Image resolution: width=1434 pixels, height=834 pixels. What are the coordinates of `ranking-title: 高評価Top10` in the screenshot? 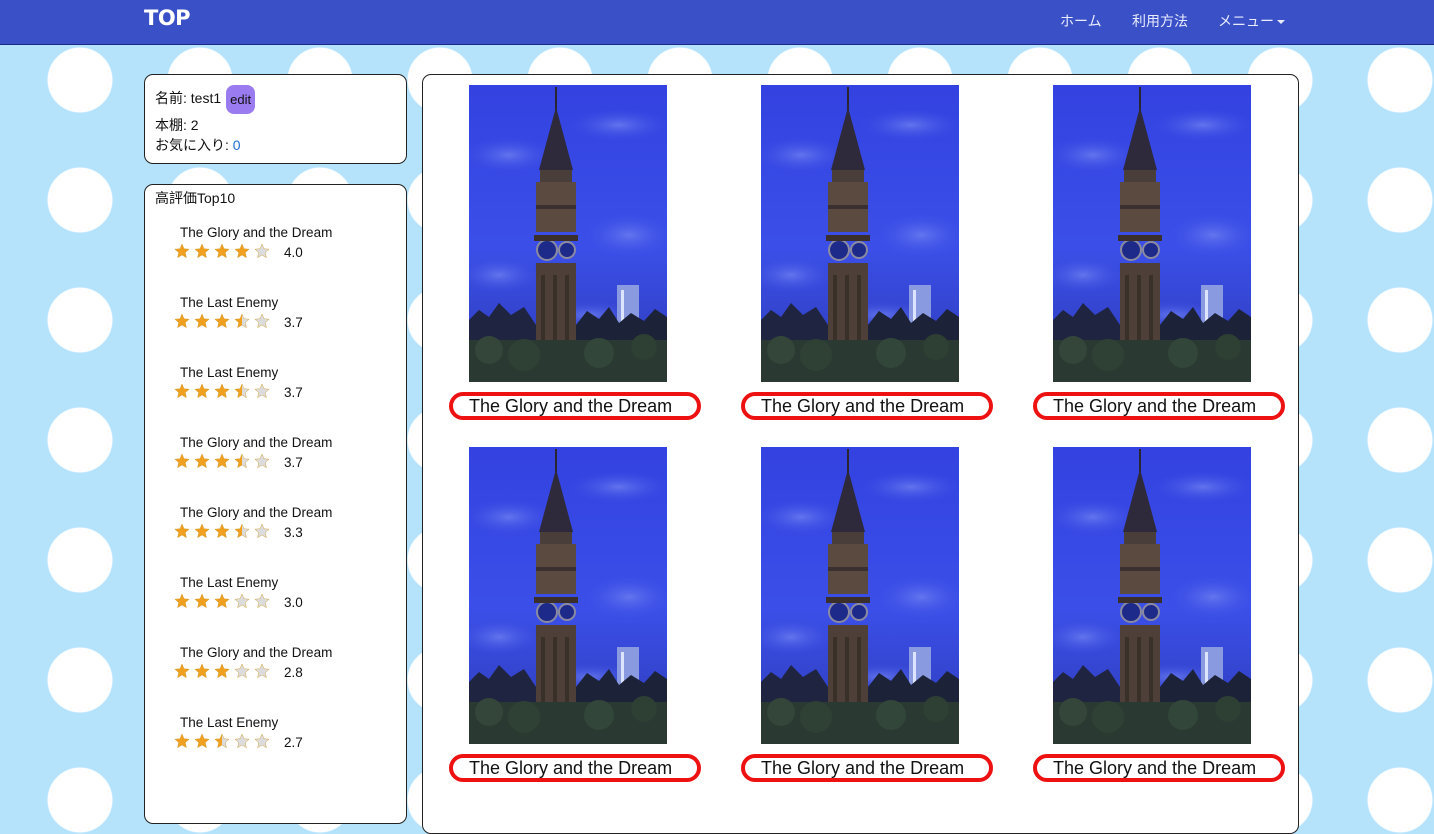 It's located at (195, 198).